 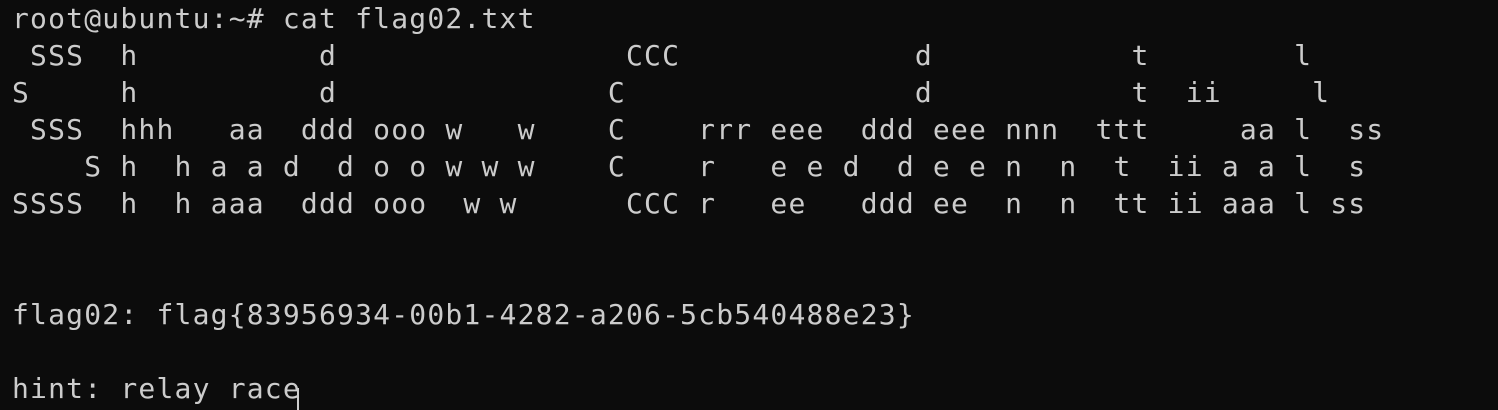 What do you see at coordinates (755, 388) in the screenshot?
I see `hint-line-wrapper: hint: relay race` at bounding box center [755, 388].